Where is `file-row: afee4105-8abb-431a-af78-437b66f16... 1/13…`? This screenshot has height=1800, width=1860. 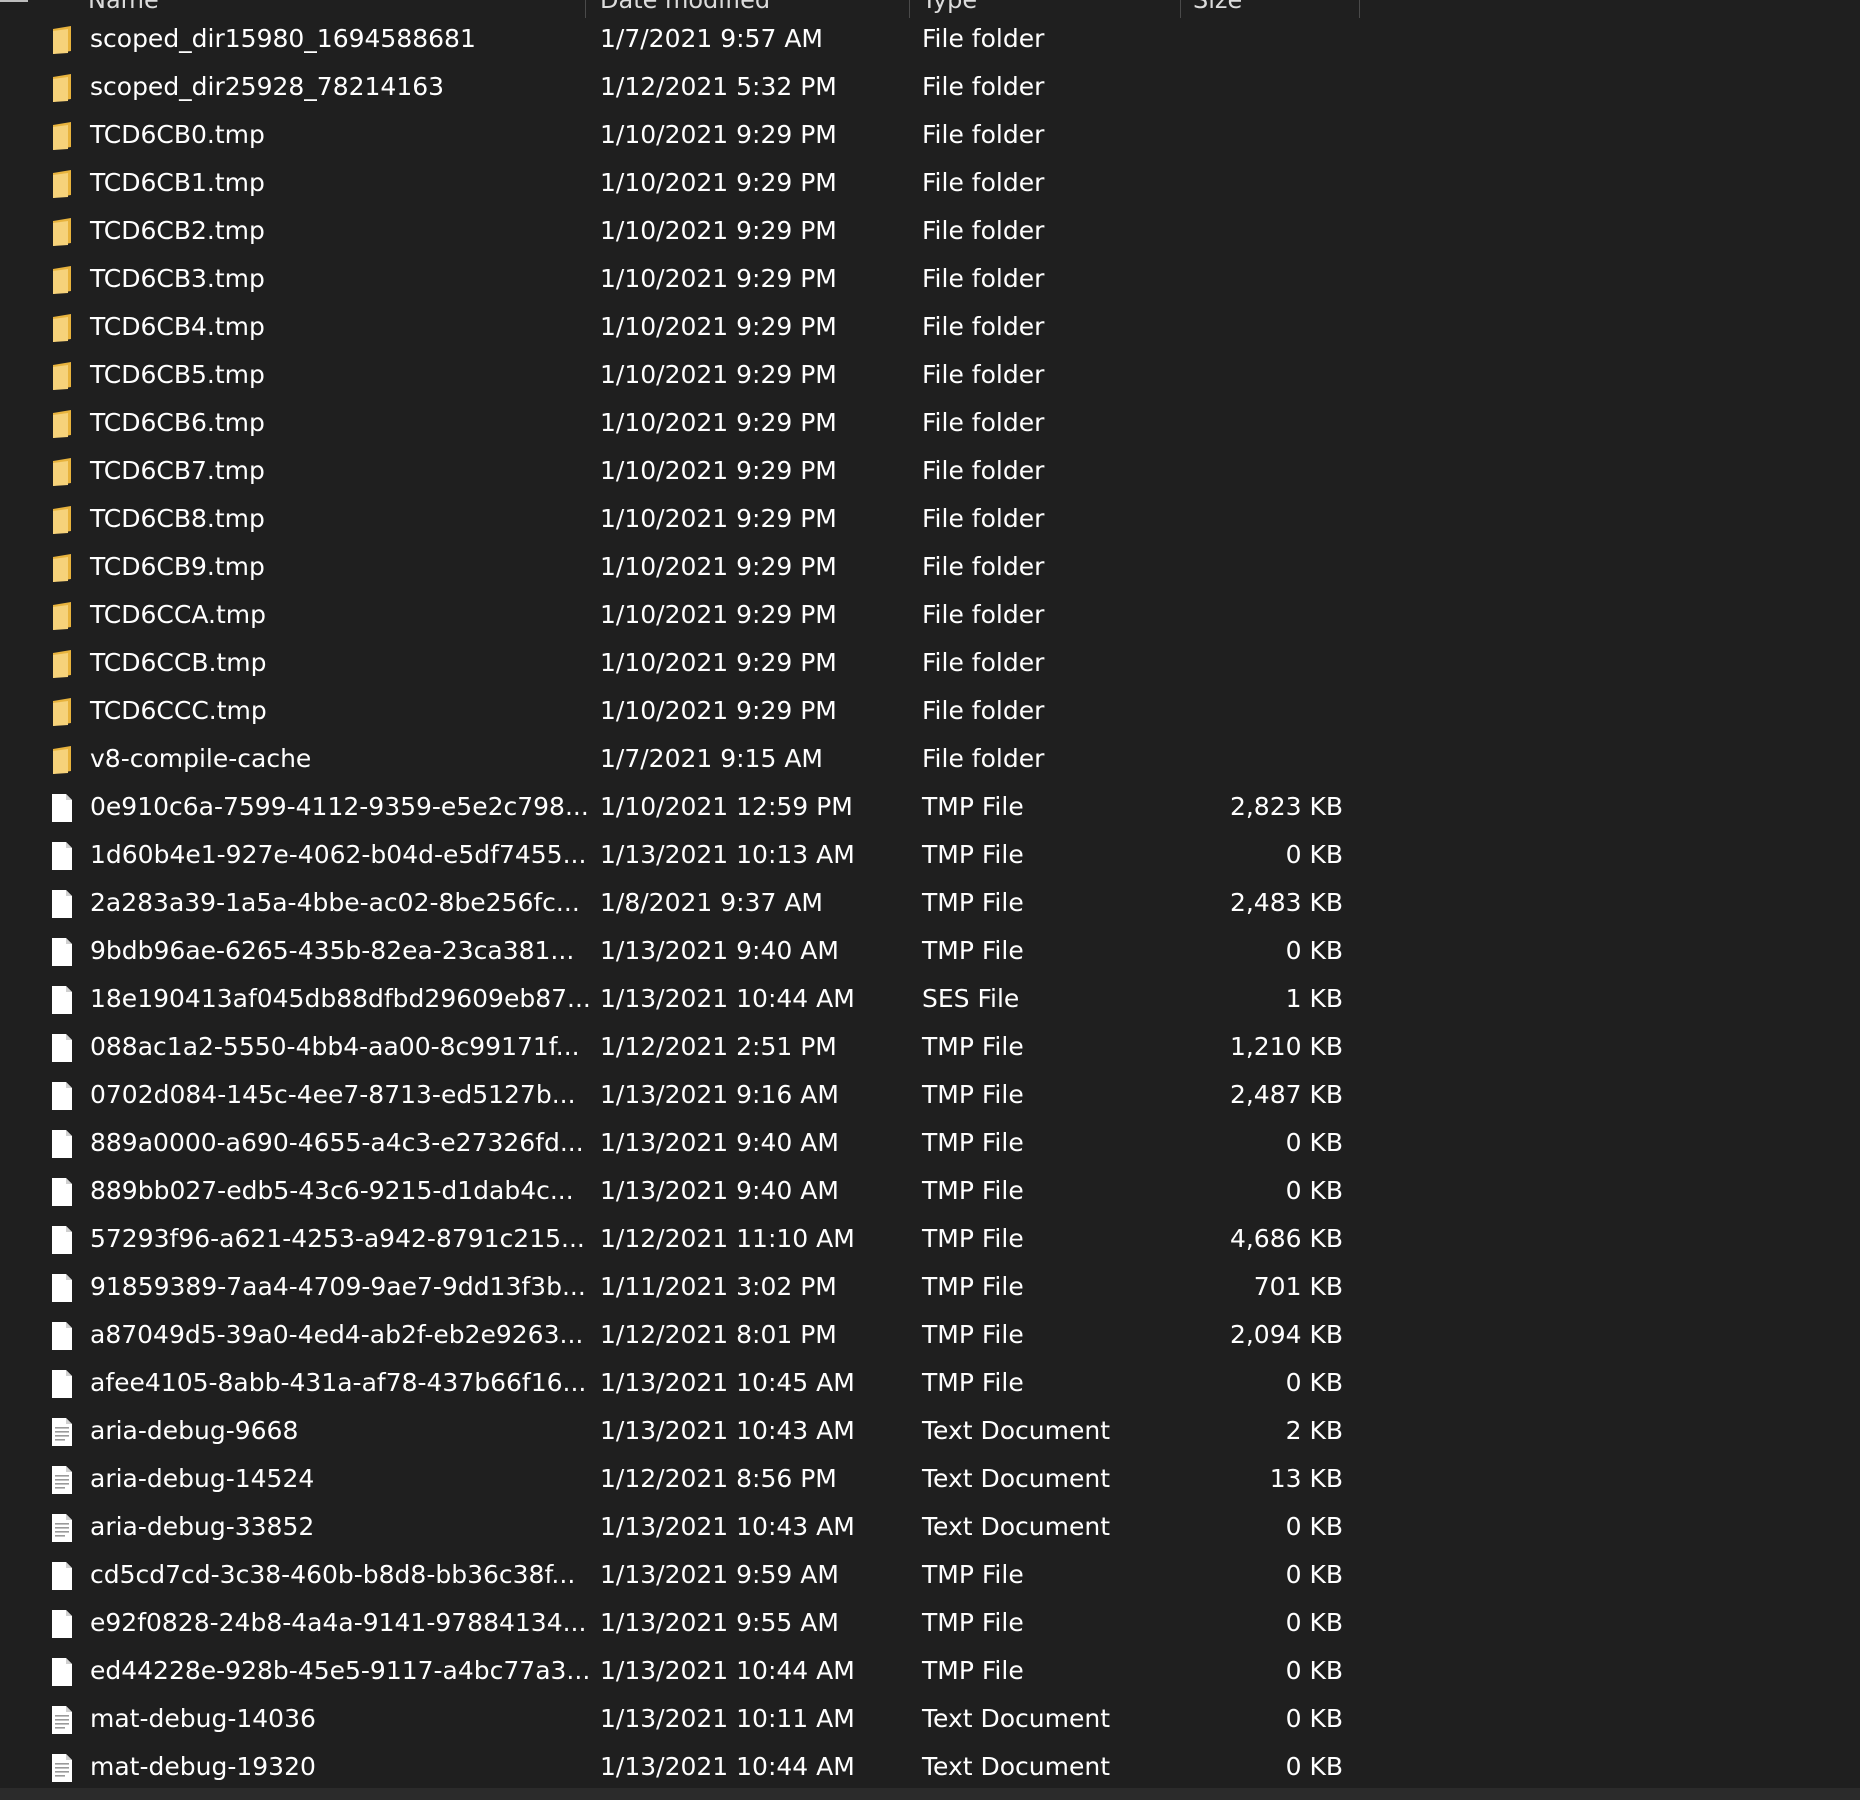 file-row: afee4105-8abb-431a-af78-437b66f16... 1/13… is located at coordinates (930, 1386).